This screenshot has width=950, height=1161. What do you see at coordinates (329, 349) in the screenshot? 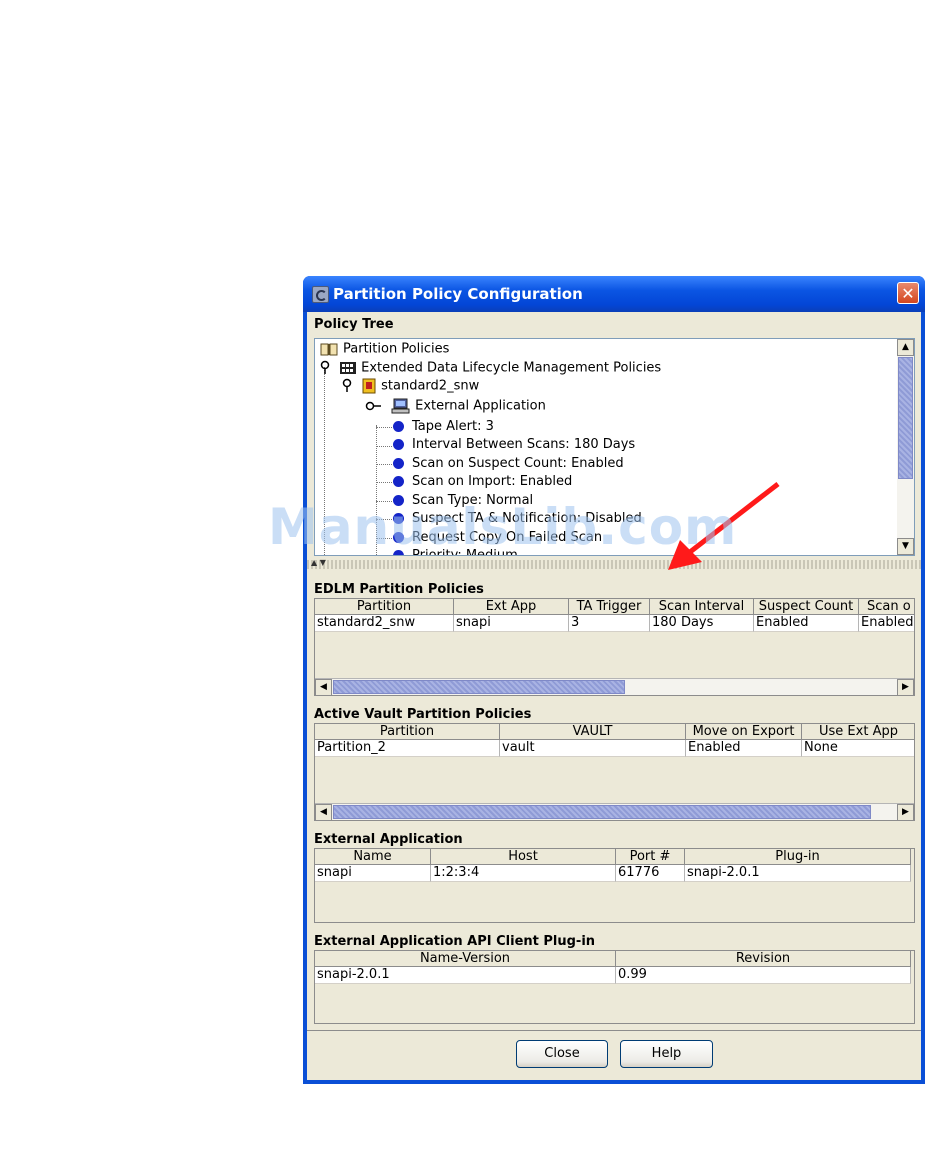
I see `book-icon` at bounding box center [329, 349].